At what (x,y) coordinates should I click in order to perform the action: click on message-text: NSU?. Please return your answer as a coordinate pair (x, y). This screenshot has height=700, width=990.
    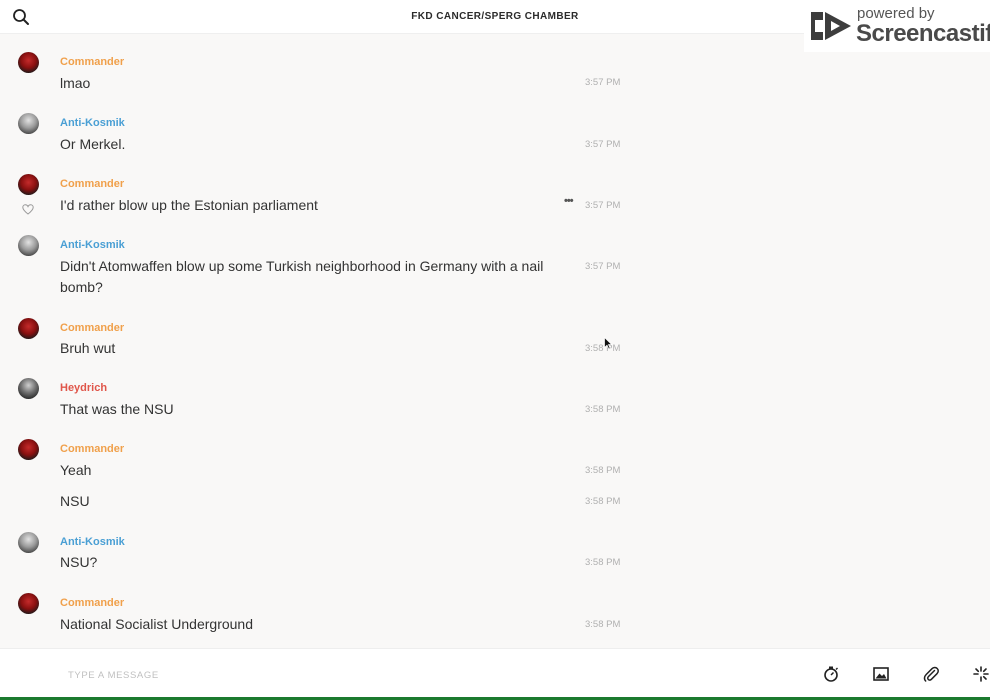
    Looking at the image, I should click on (79, 562).